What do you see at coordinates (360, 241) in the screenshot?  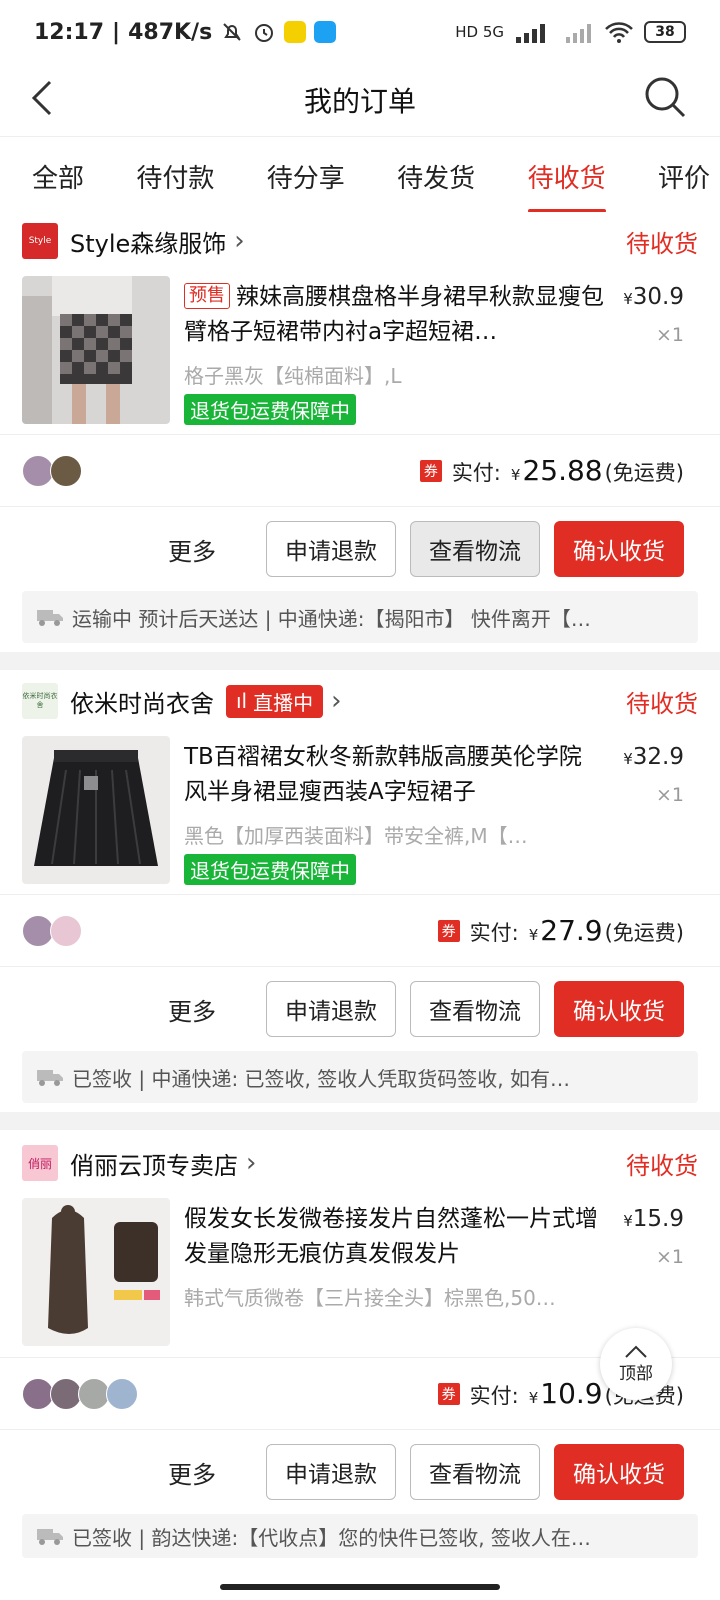 I see `shop-row: Style Style森缘服饰 › 待收货` at bounding box center [360, 241].